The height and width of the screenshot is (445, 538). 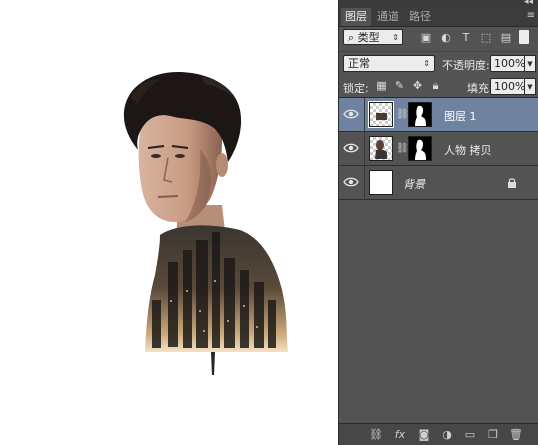 I want to click on smart-object-filter-icon: ▤, so click(x=506, y=37).